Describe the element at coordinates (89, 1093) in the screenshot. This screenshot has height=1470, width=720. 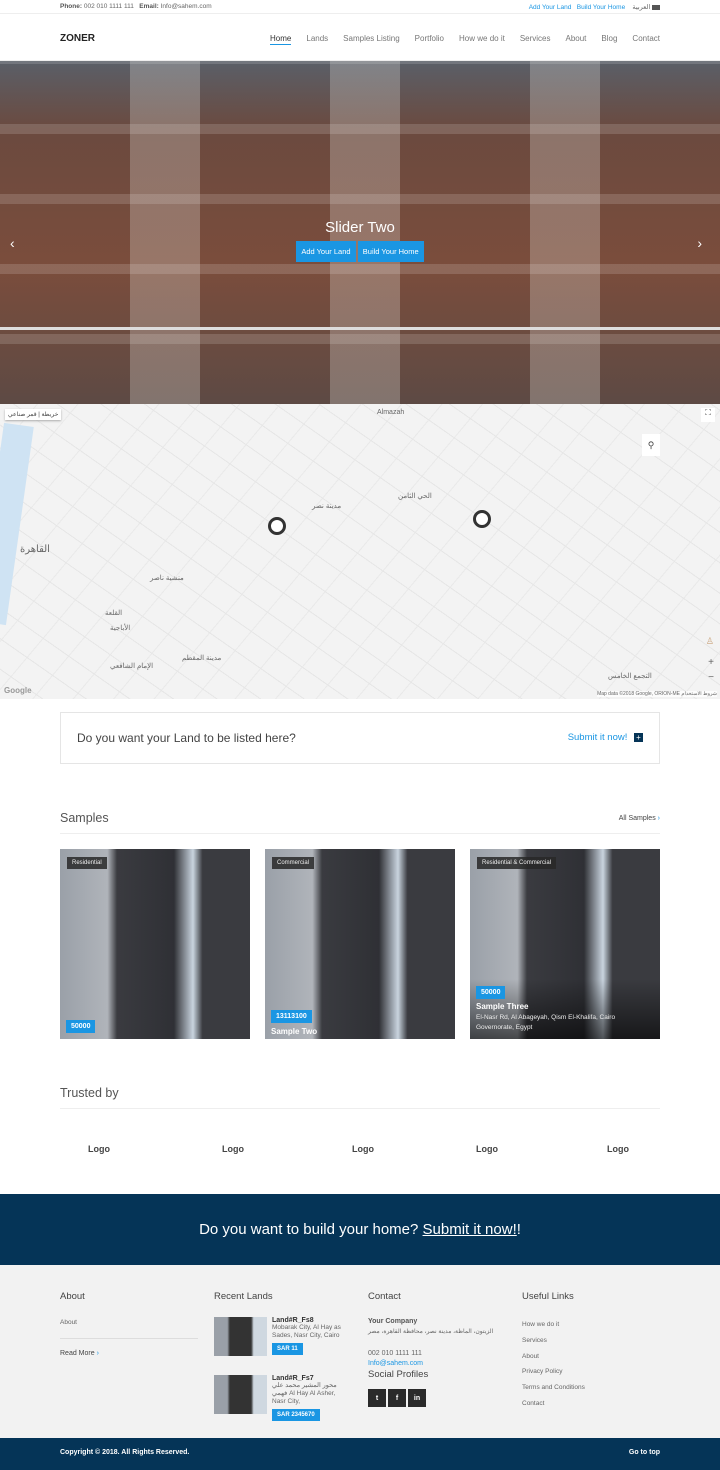
I see `trusted-title: Trusted by` at that location.